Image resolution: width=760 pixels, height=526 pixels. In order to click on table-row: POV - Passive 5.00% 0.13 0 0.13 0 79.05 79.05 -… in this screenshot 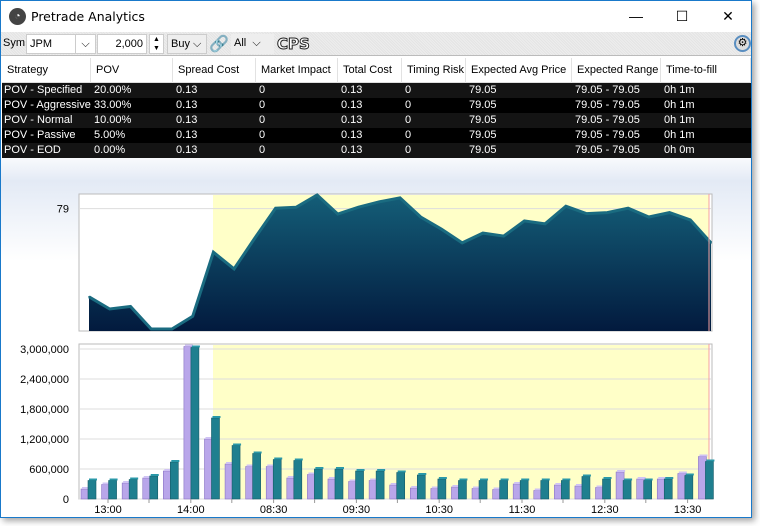, I will do `click(376, 135)`.